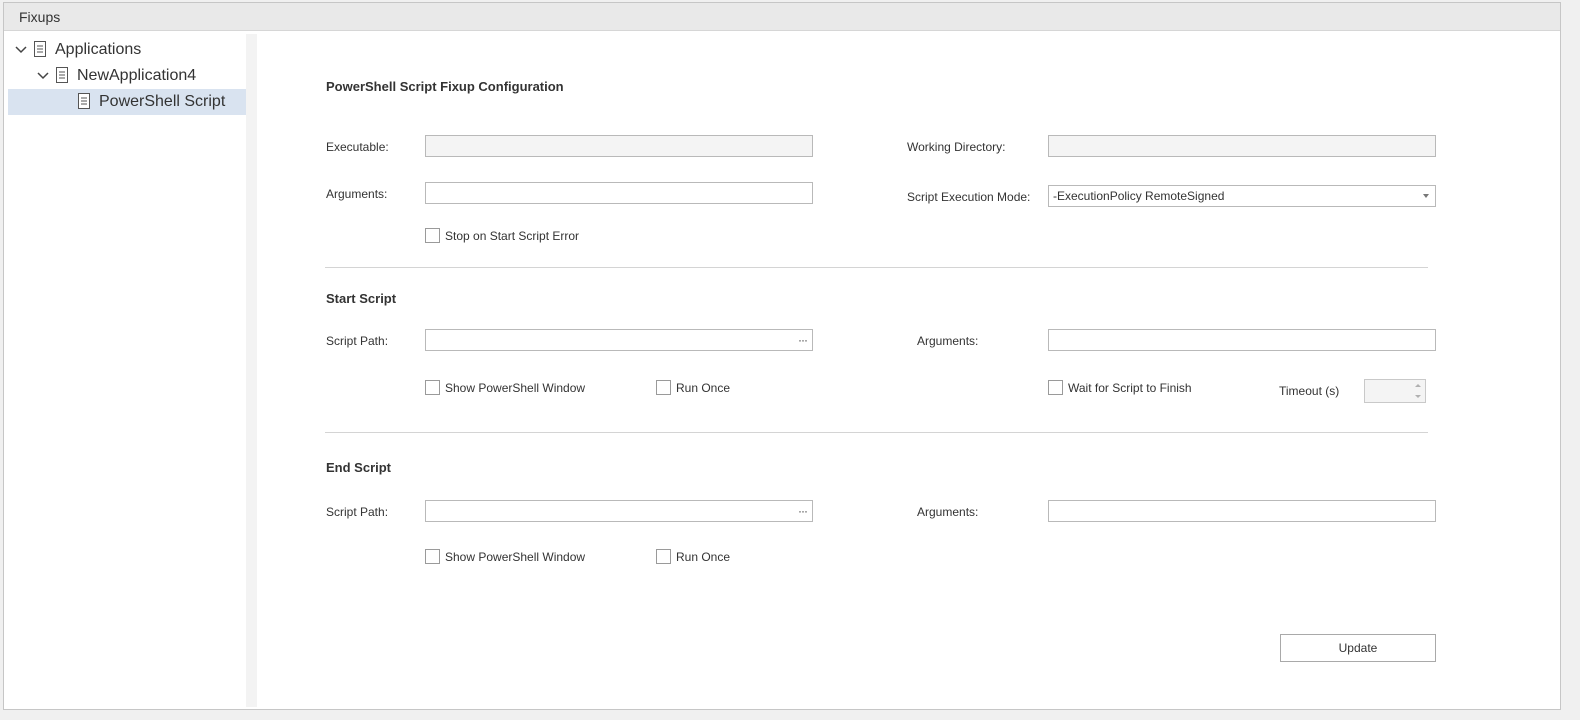 The height and width of the screenshot is (720, 1580). I want to click on tree-item-applications: Applications, so click(127, 50).